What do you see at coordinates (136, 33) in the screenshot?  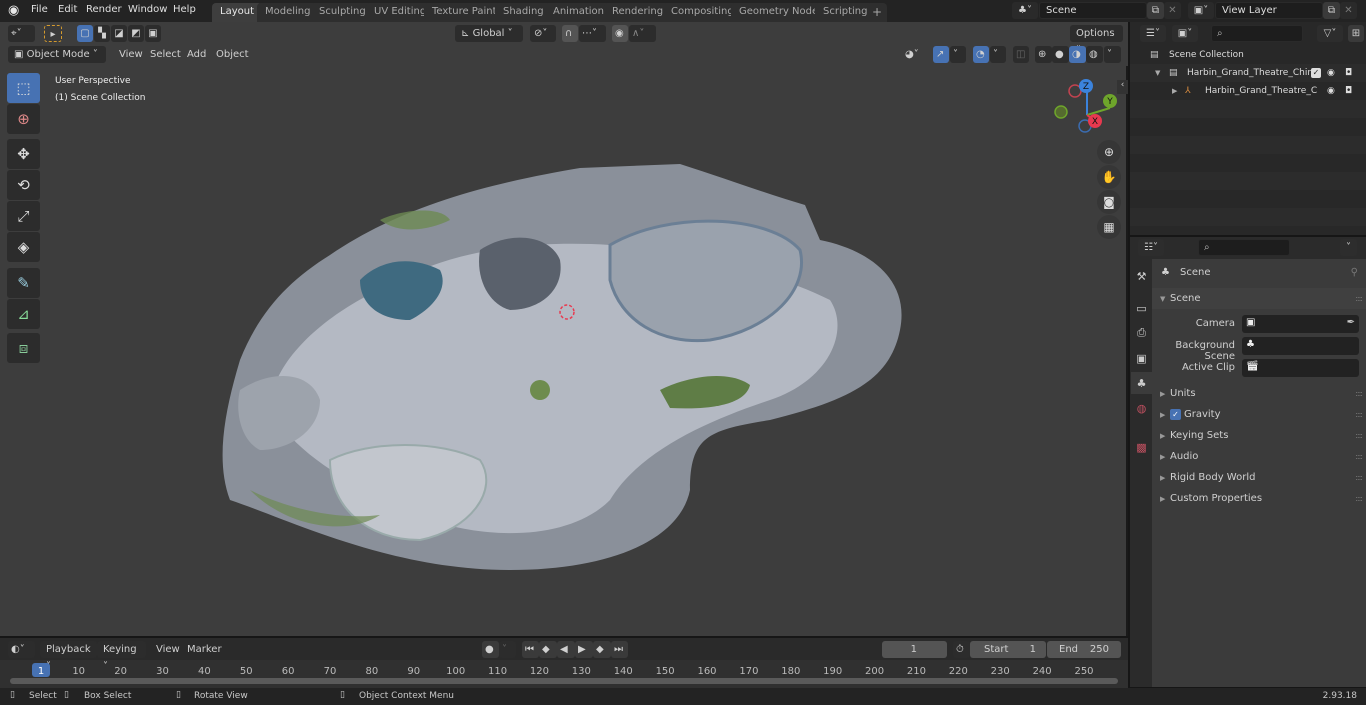 I see `select-invert-button: ◩` at bounding box center [136, 33].